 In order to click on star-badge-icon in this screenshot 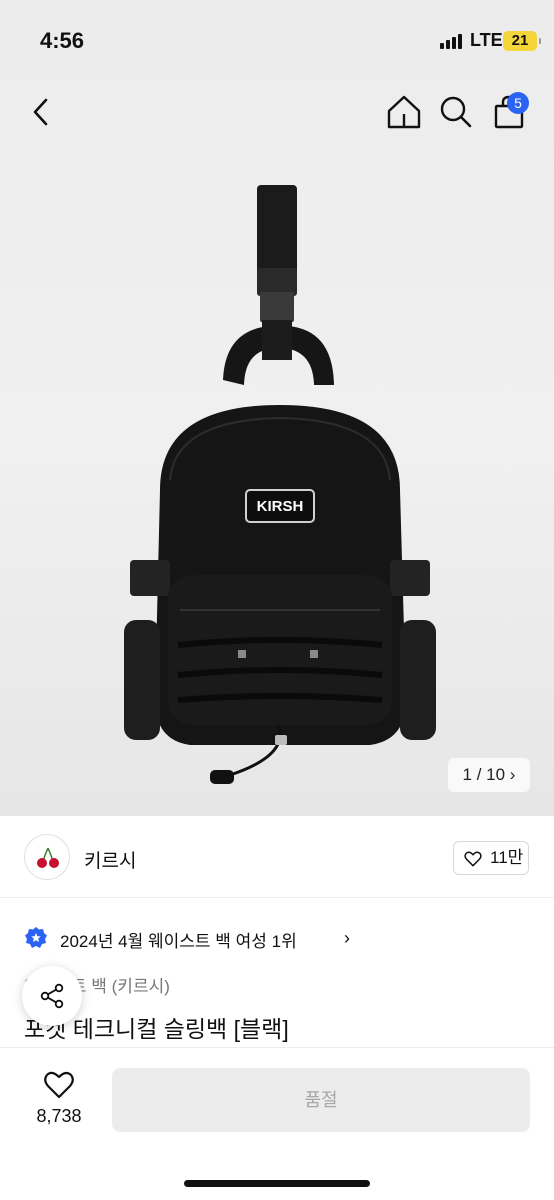, I will do `click(36, 937)`.